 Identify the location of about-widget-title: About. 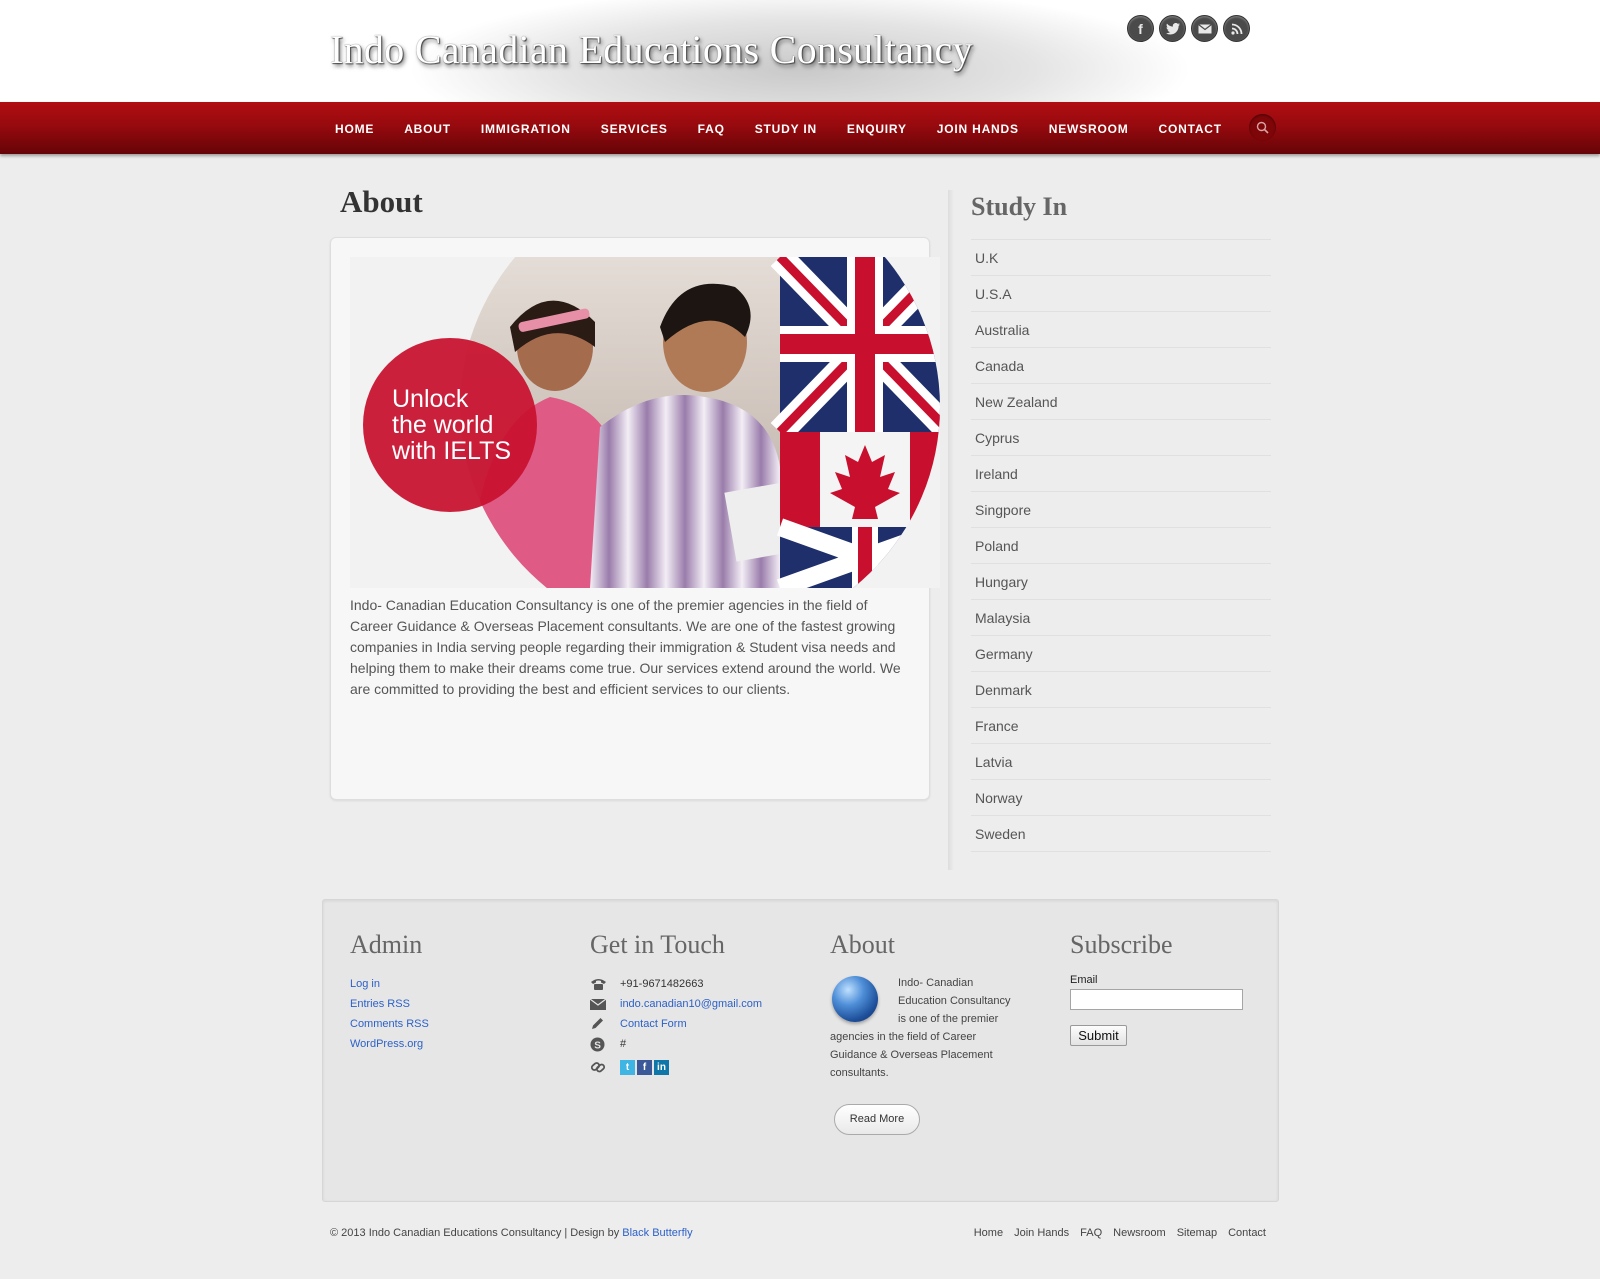
(862, 944).